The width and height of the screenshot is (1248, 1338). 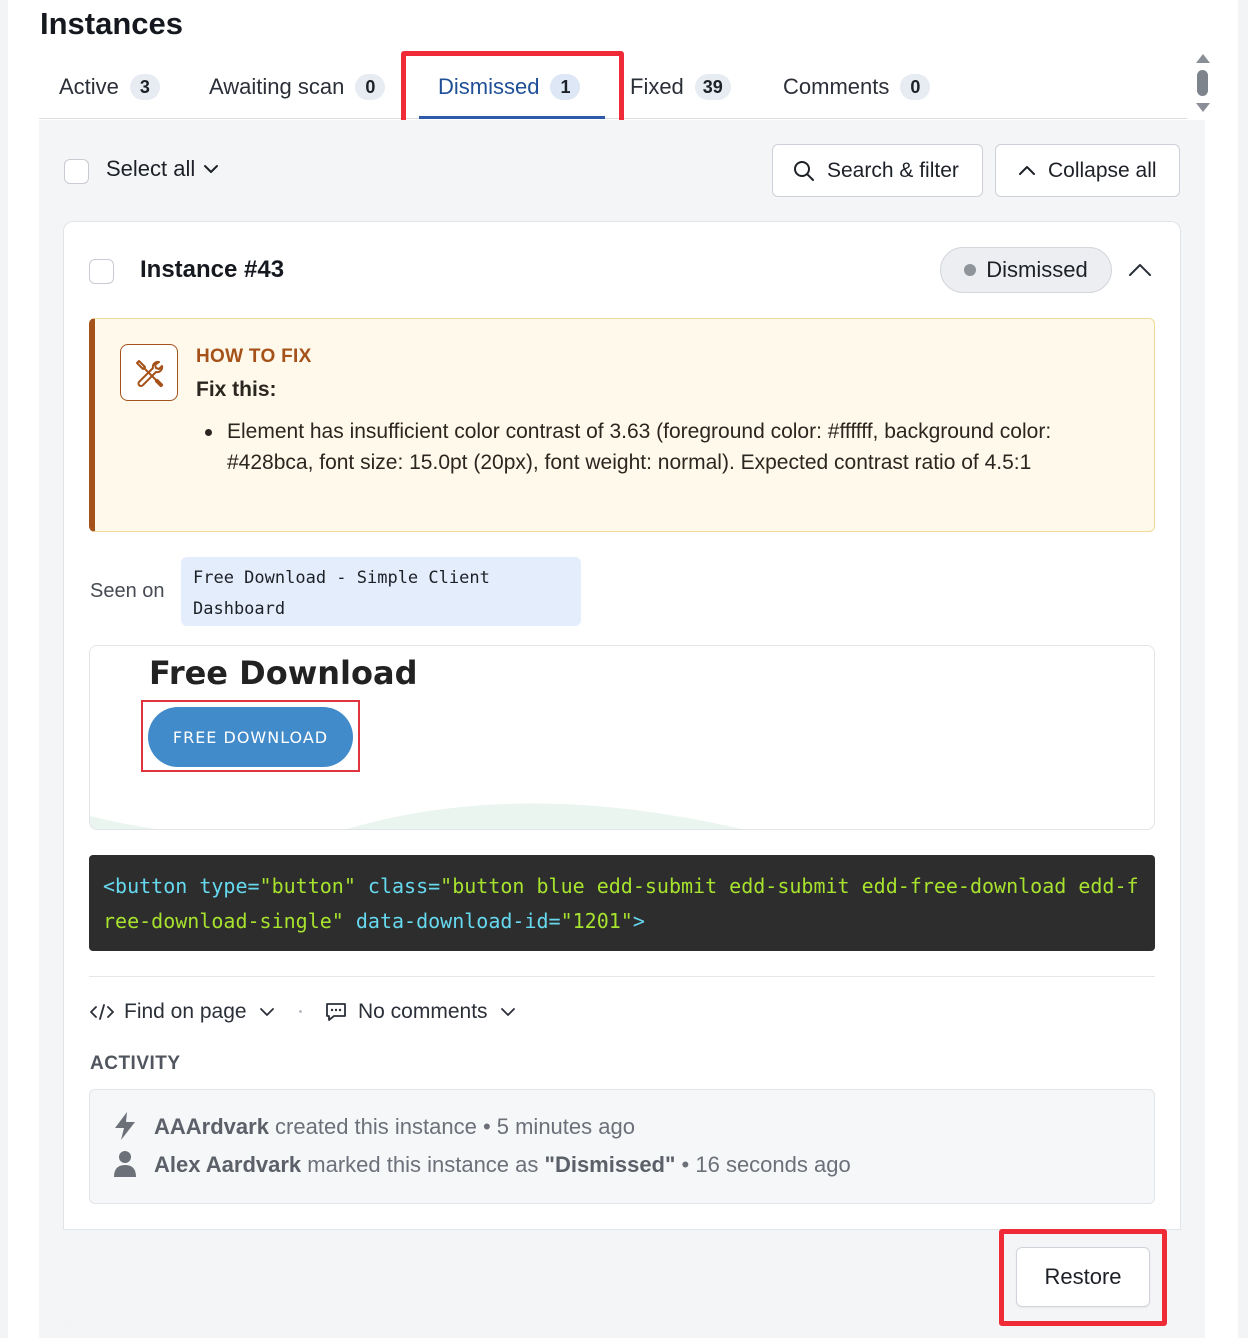 I want to click on preview-heading: Free Download, so click(x=283, y=673).